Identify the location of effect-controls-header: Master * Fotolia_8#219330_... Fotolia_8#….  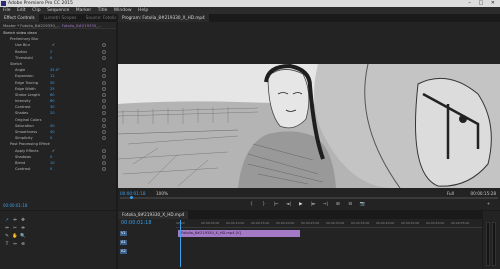
(58, 25).